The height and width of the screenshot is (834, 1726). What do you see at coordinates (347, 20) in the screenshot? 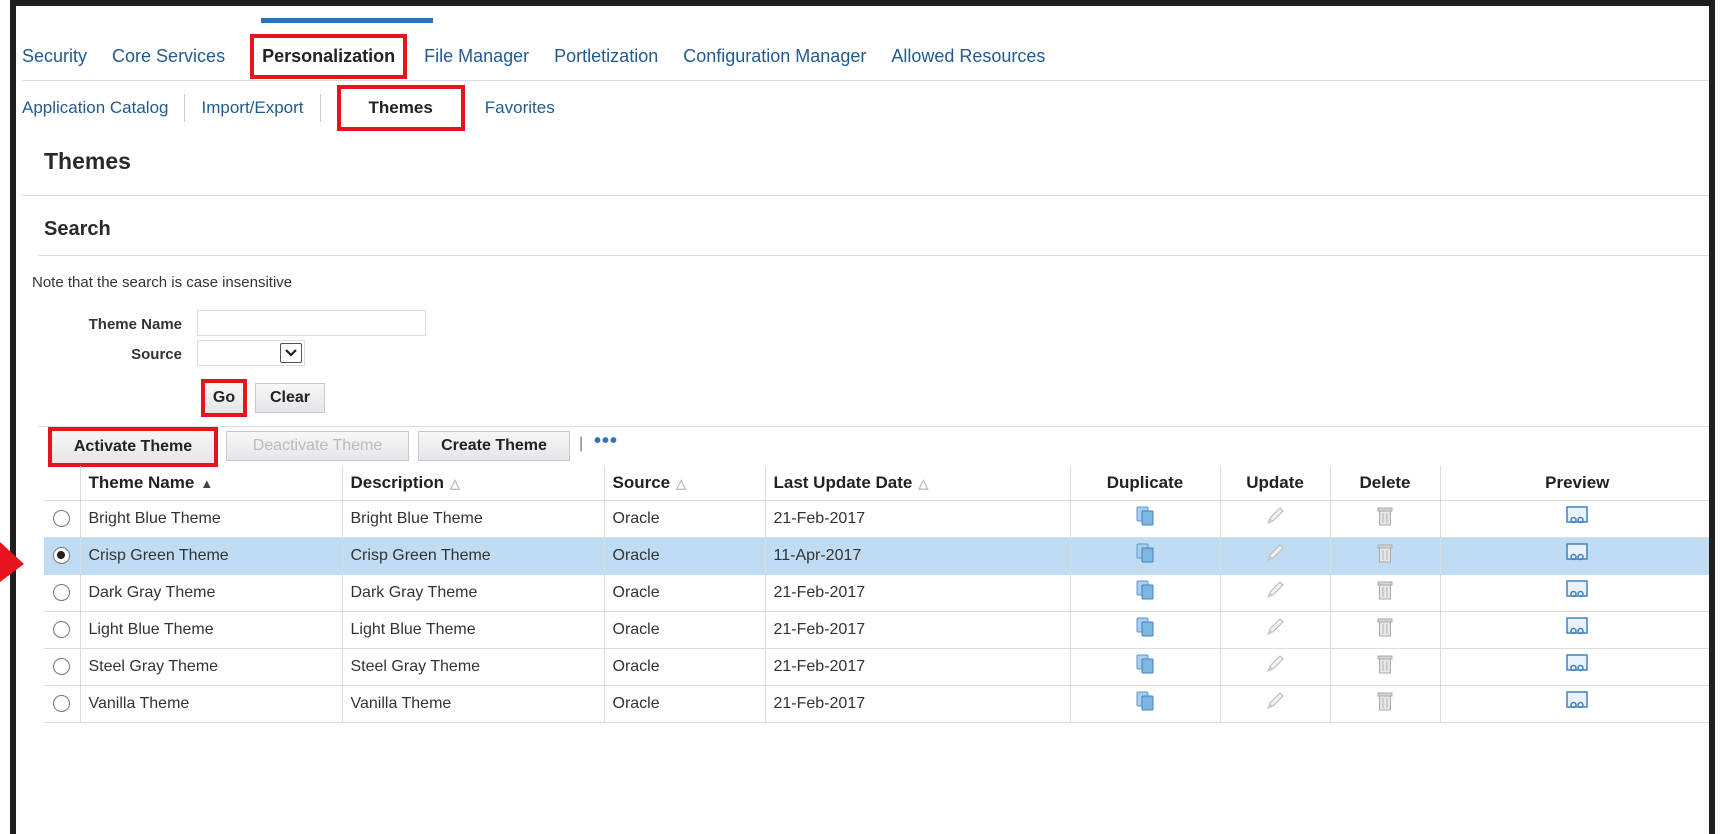
I see `active-tab-indicator` at bounding box center [347, 20].